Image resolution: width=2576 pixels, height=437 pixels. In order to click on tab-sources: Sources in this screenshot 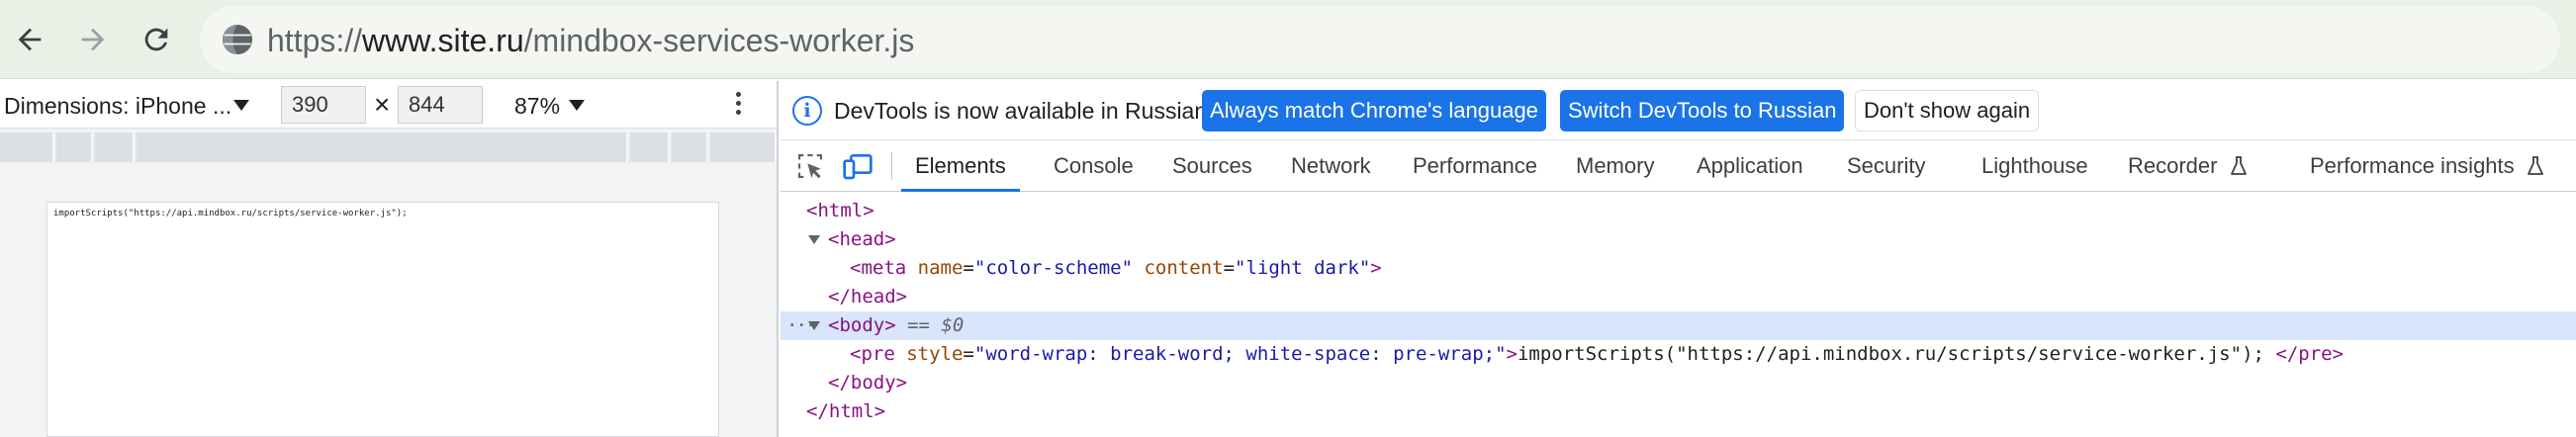, I will do `click(1212, 166)`.